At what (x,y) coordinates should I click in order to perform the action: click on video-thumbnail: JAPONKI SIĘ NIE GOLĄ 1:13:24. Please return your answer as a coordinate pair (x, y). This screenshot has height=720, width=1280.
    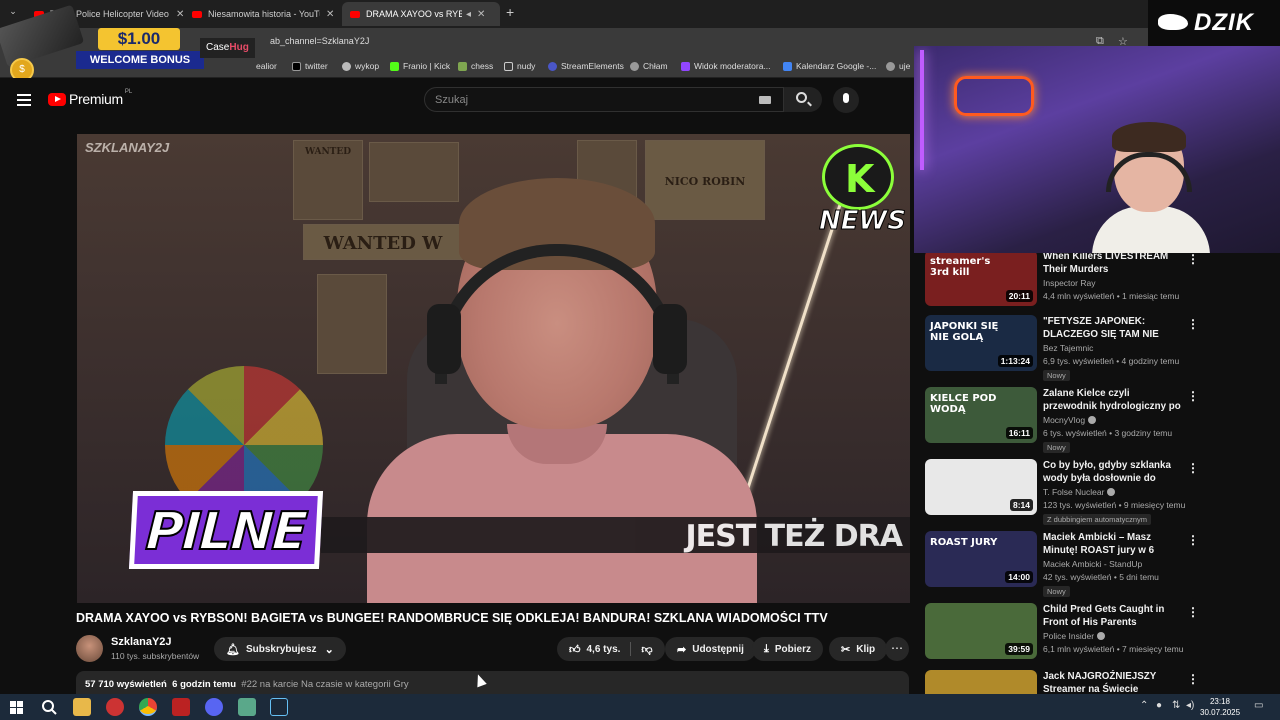
    Looking at the image, I should click on (981, 343).